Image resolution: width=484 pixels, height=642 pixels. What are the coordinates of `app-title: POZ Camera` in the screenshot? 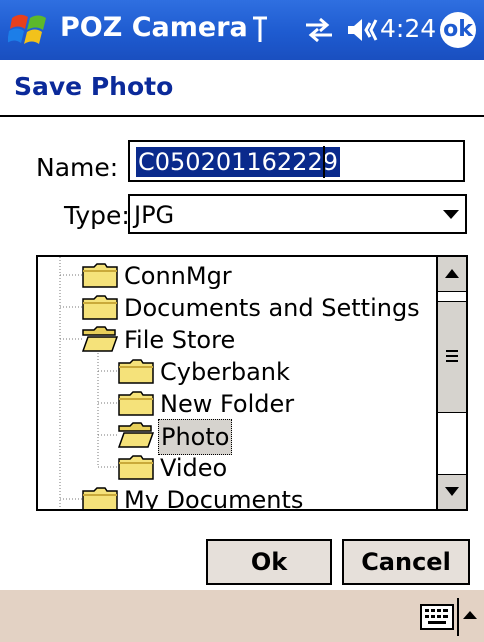 It's located at (154, 27).